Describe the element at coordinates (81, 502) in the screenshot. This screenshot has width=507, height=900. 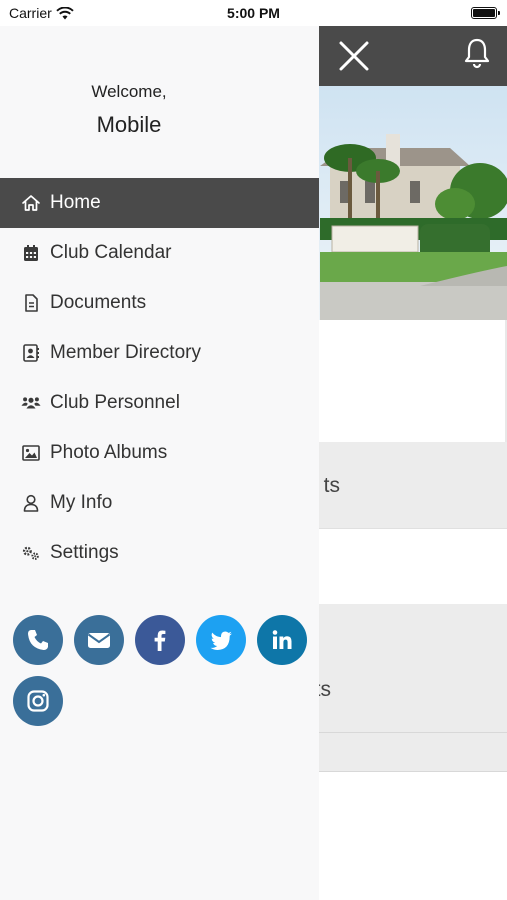
I see `menu-item-label: My Info` at that location.